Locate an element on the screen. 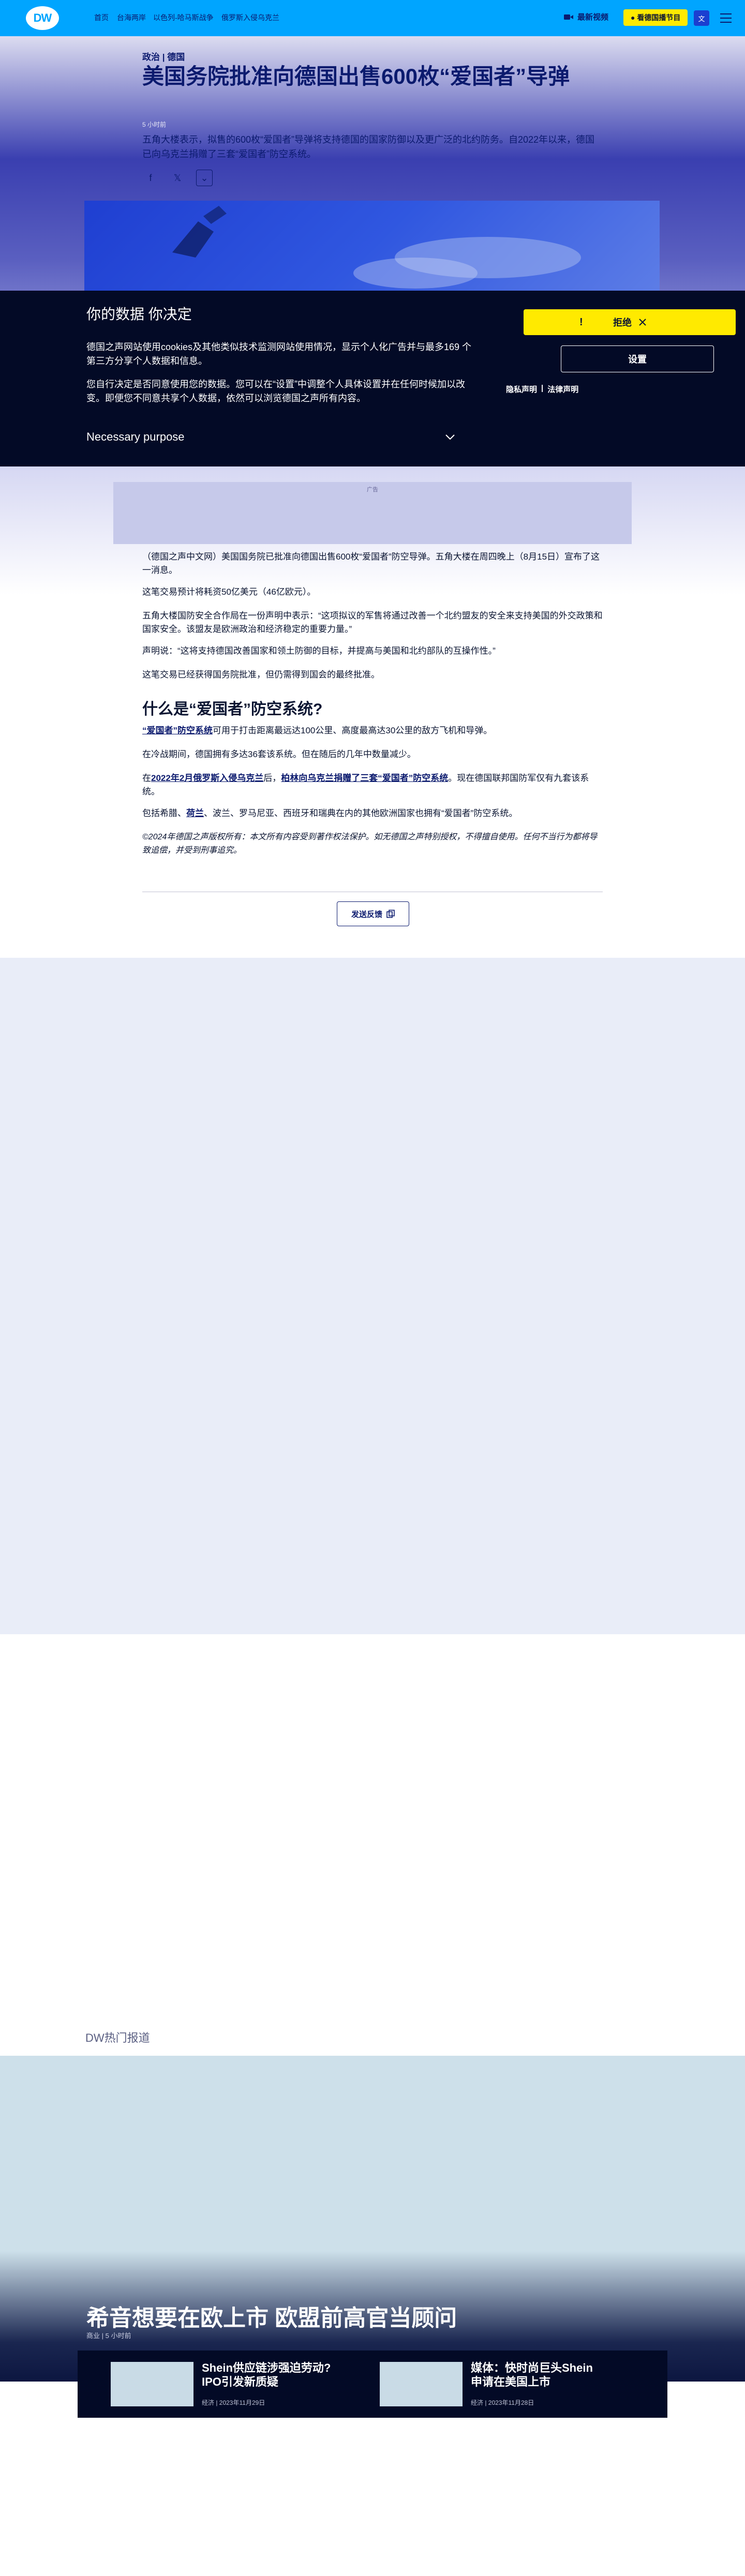 The image size is (745, 2576). featured-story-title: 希音想要在欧上市 欧盟前高官当顾问 is located at coordinates (272, 2315).